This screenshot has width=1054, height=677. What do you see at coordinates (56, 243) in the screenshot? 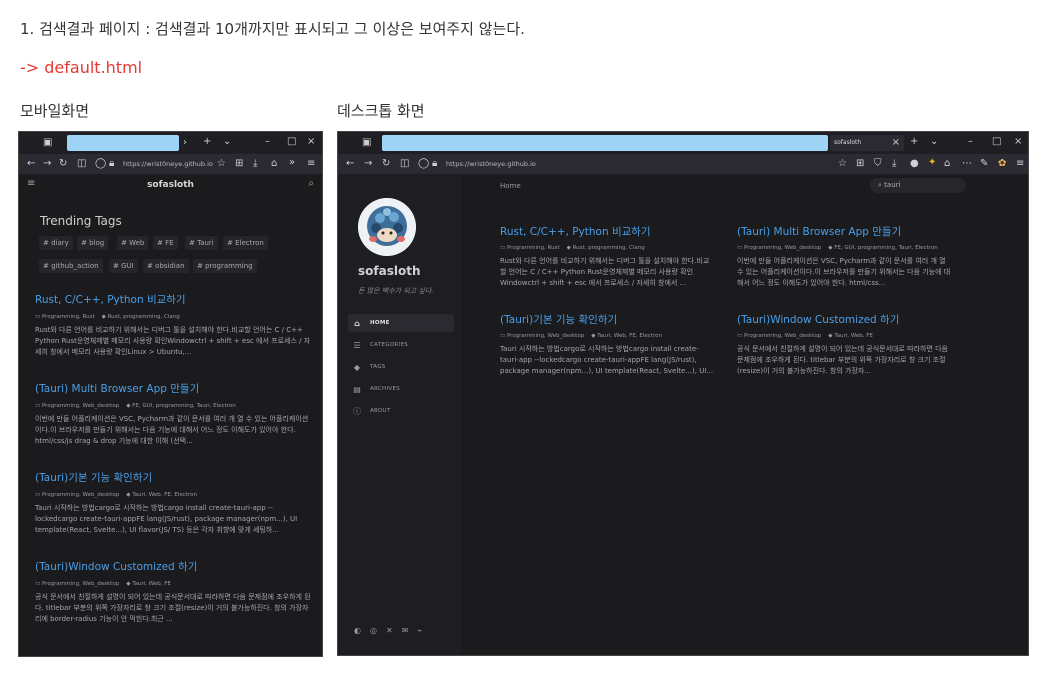
I see `tag-chip: # diary` at bounding box center [56, 243].